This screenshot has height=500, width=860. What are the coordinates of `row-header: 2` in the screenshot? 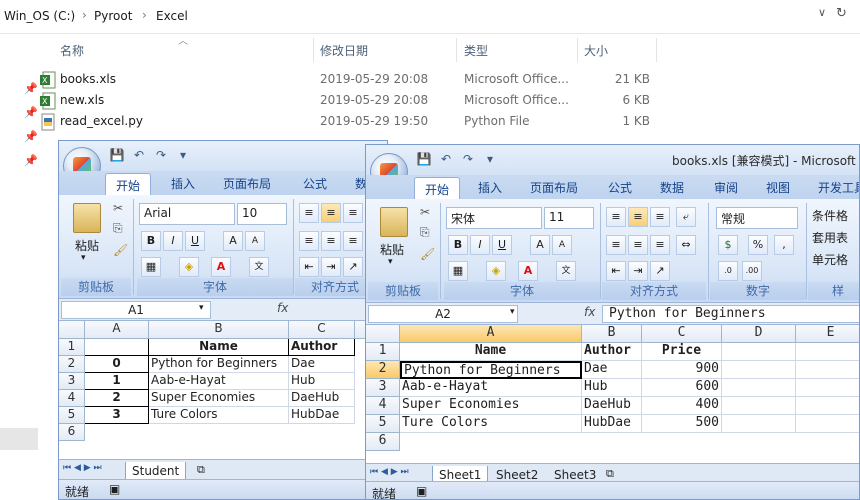 It's located at (383, 370).